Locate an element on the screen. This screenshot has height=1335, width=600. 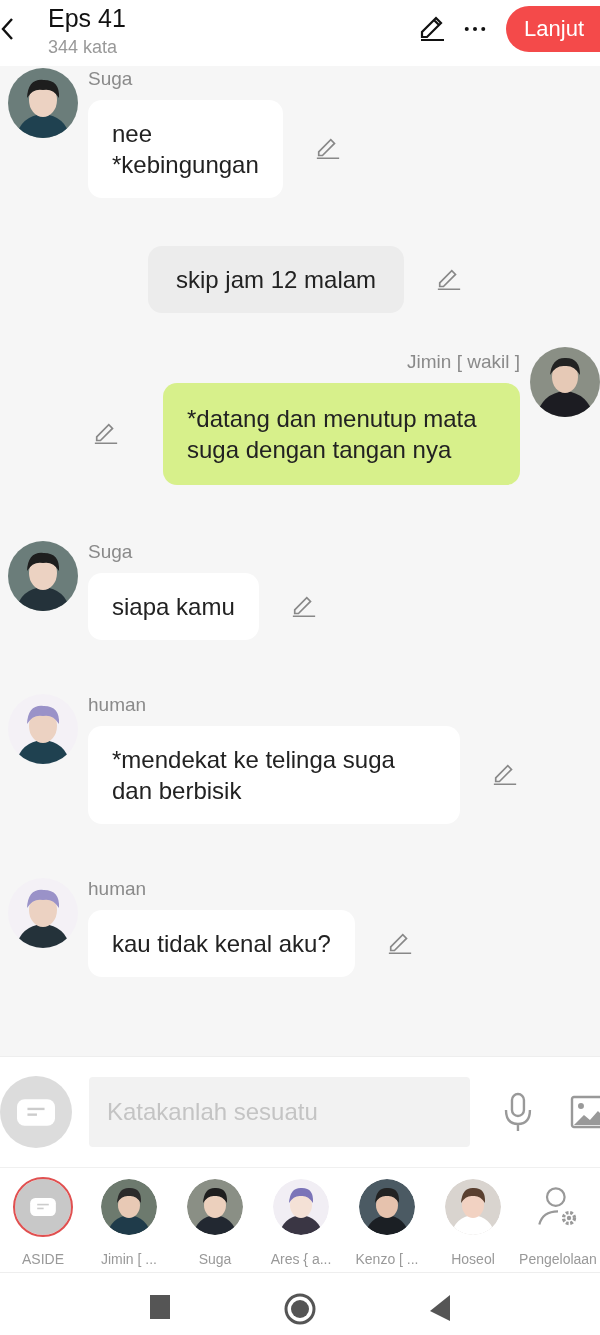
word-count: 344 kata is located at coordinates (83, 47).